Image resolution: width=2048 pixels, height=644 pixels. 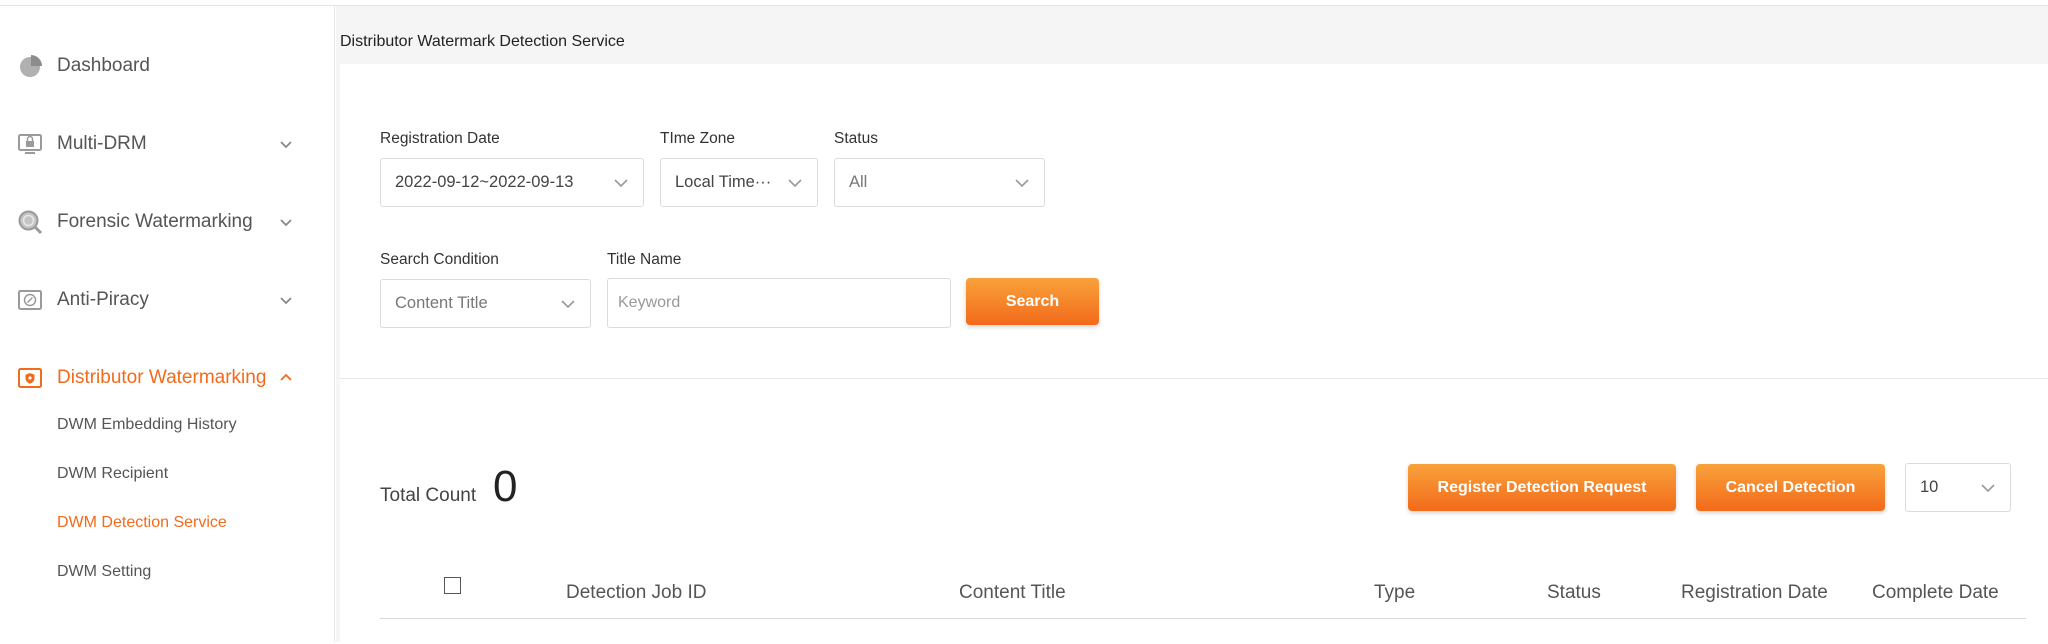 What do you see at coordinates (440, 138) in the screenshot?
I see `registration-date-label: Registration Date` at bounding box center [440, 138].